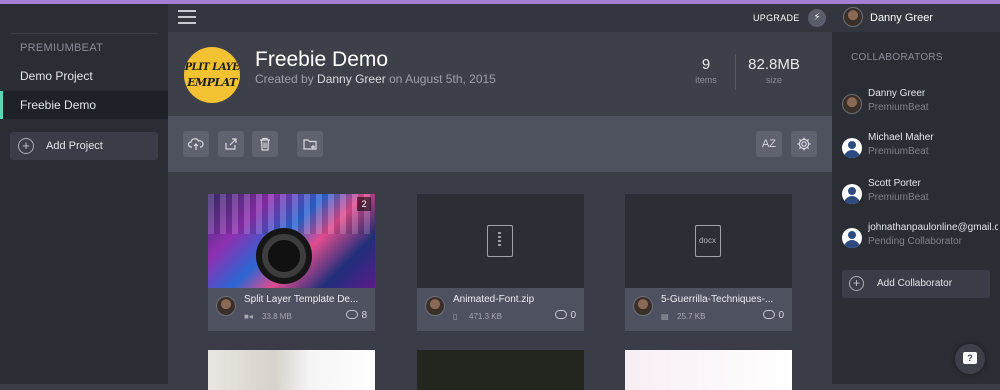 This screenshot has width=1000, height=390. What do you see at coordinates (74, 146) in the screenshot?
I see `add-project-label: Add Project` at bounding box center [74, 146].